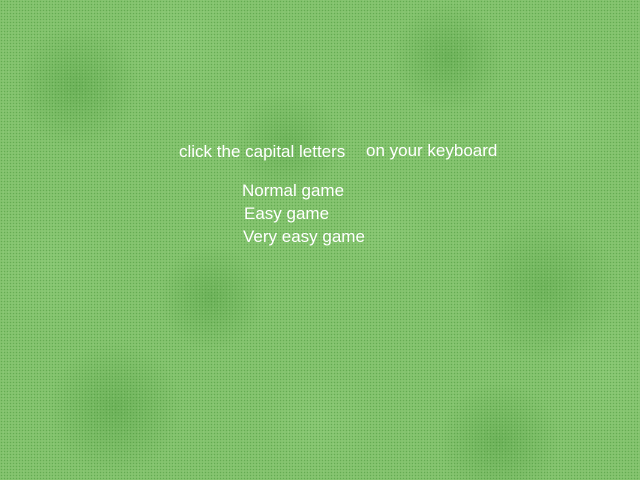  Describe the element at coordinates (432, 150) in the screenshot. I see `instruction-text-part2: on your keyboard` at that location.